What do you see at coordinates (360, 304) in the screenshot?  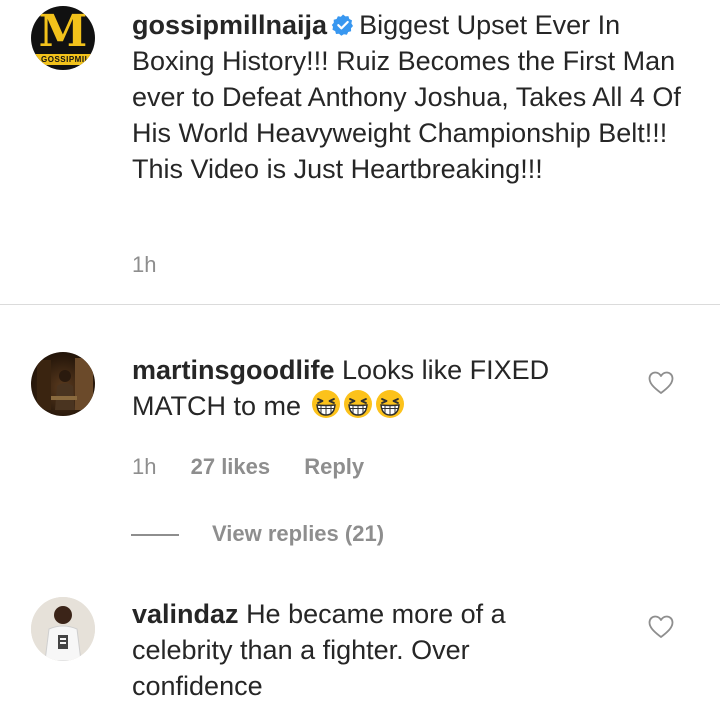 I see `post-divider` at bounding box center [360, 304].